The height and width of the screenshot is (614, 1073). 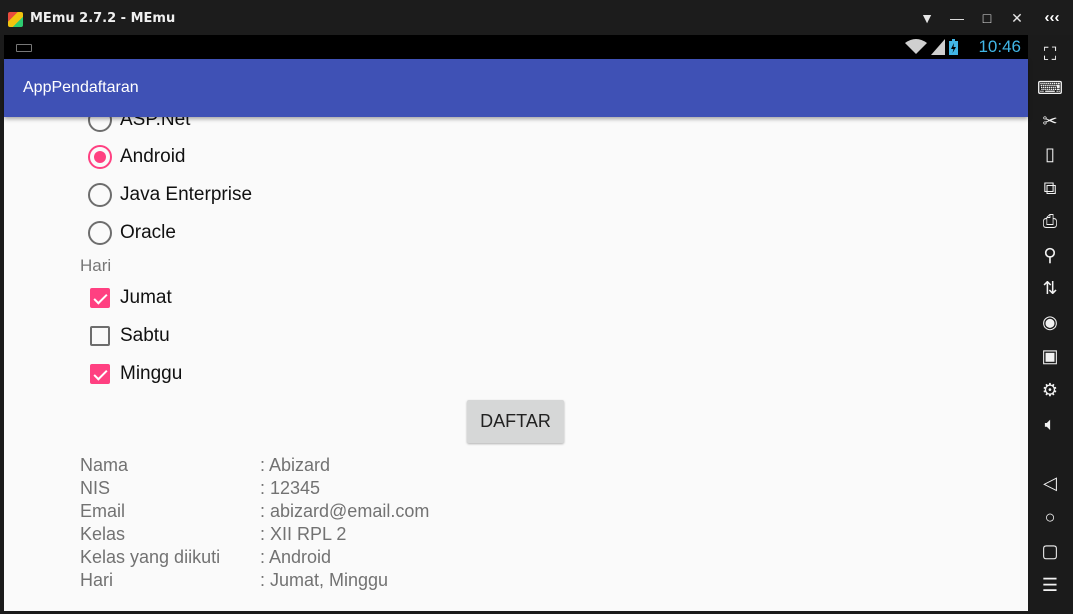 What do you see at coordinates (103, 534) in the screenshot?
I see `summary-key: Kelas` at bounding box center [103, 534].